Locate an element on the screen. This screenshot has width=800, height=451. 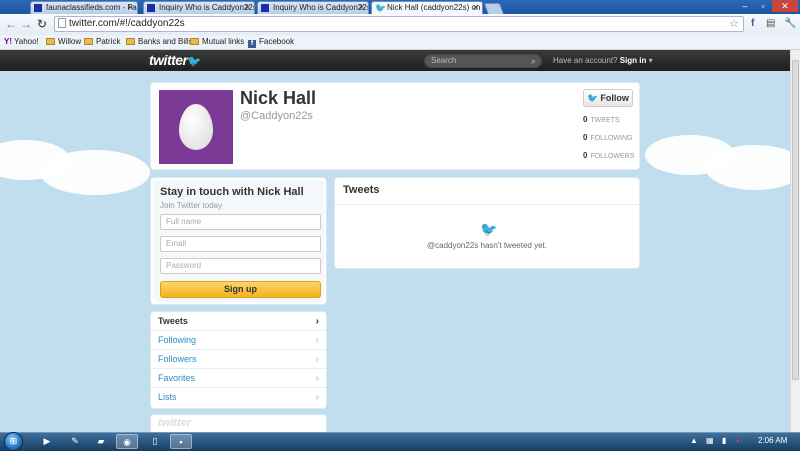
chrome-taskbar-icon: ◉ is located at coordinates (127, 441).